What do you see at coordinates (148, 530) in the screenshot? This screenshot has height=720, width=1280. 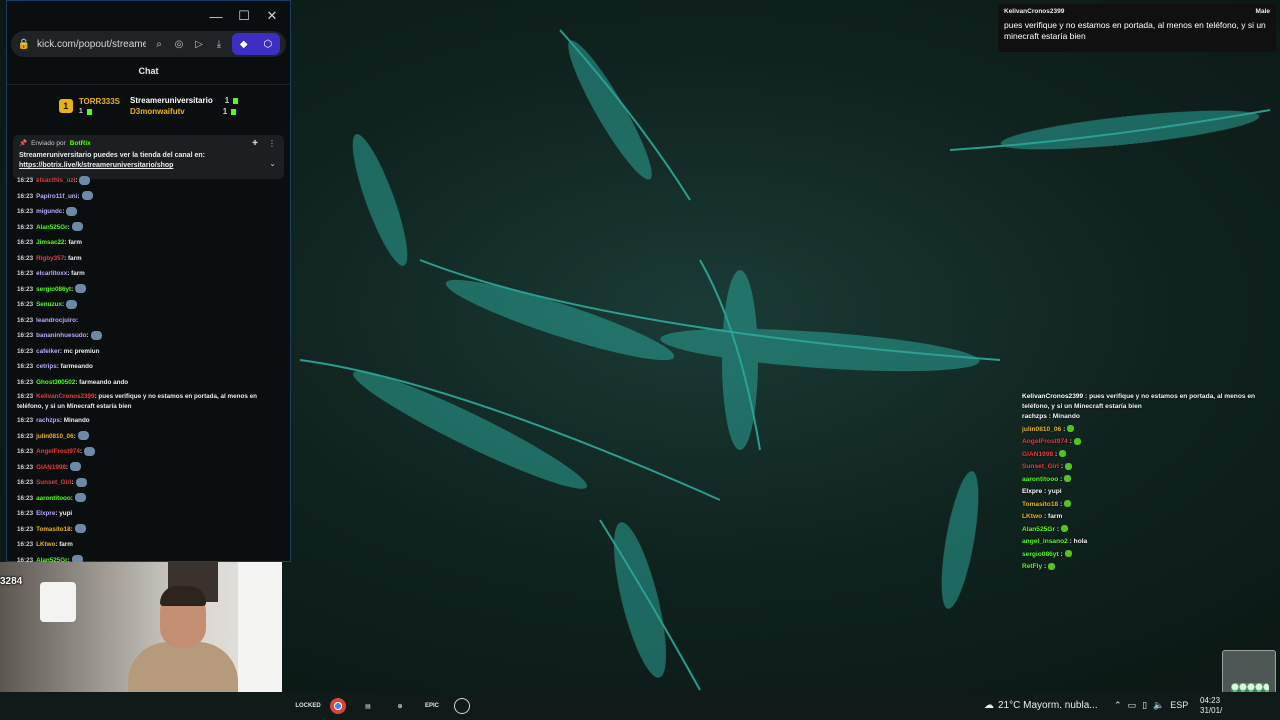 I see `chat-message: 16:23 Tomasito18:` at bounding box center [148, 530].